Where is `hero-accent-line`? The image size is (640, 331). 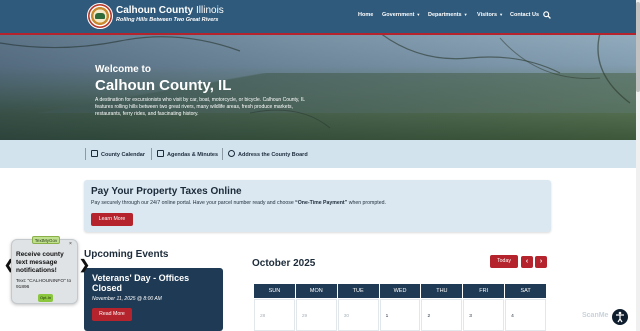 hero-accent-line is located at coordinates (320, 34).